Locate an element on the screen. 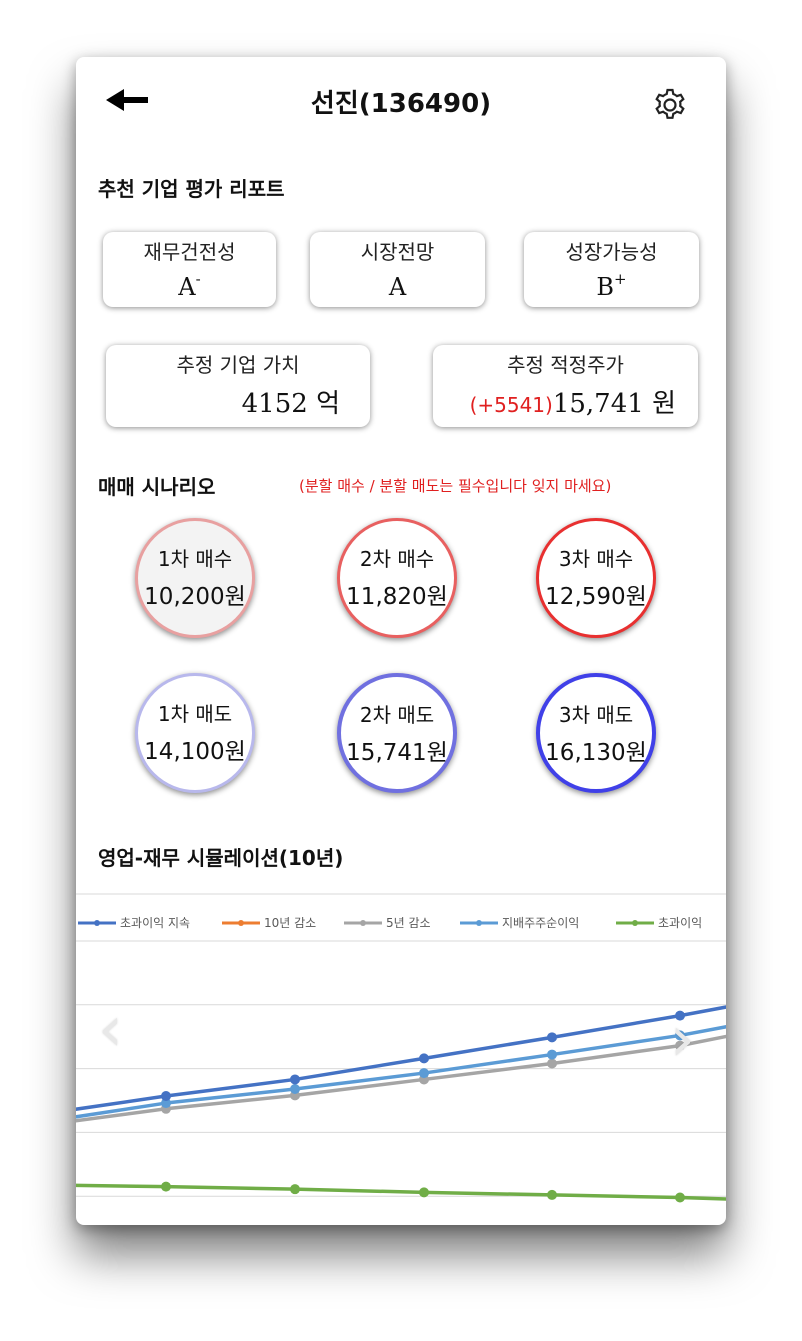  sell-step-3: 3차 매도 16,130원 is located at coordinates (596, 733).